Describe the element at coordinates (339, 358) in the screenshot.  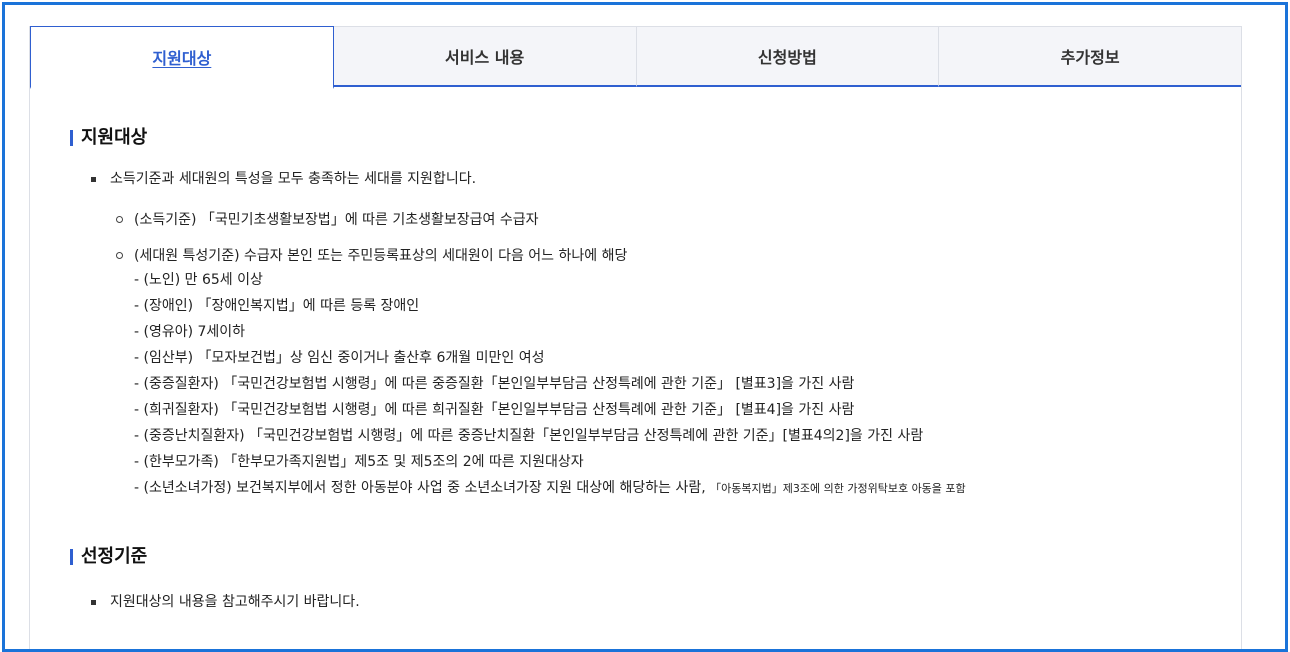
I see `member-item: - (임산부) 「모자보건법」상 임신 중이거나 출산후 6개월 미만인 여성` at that location.